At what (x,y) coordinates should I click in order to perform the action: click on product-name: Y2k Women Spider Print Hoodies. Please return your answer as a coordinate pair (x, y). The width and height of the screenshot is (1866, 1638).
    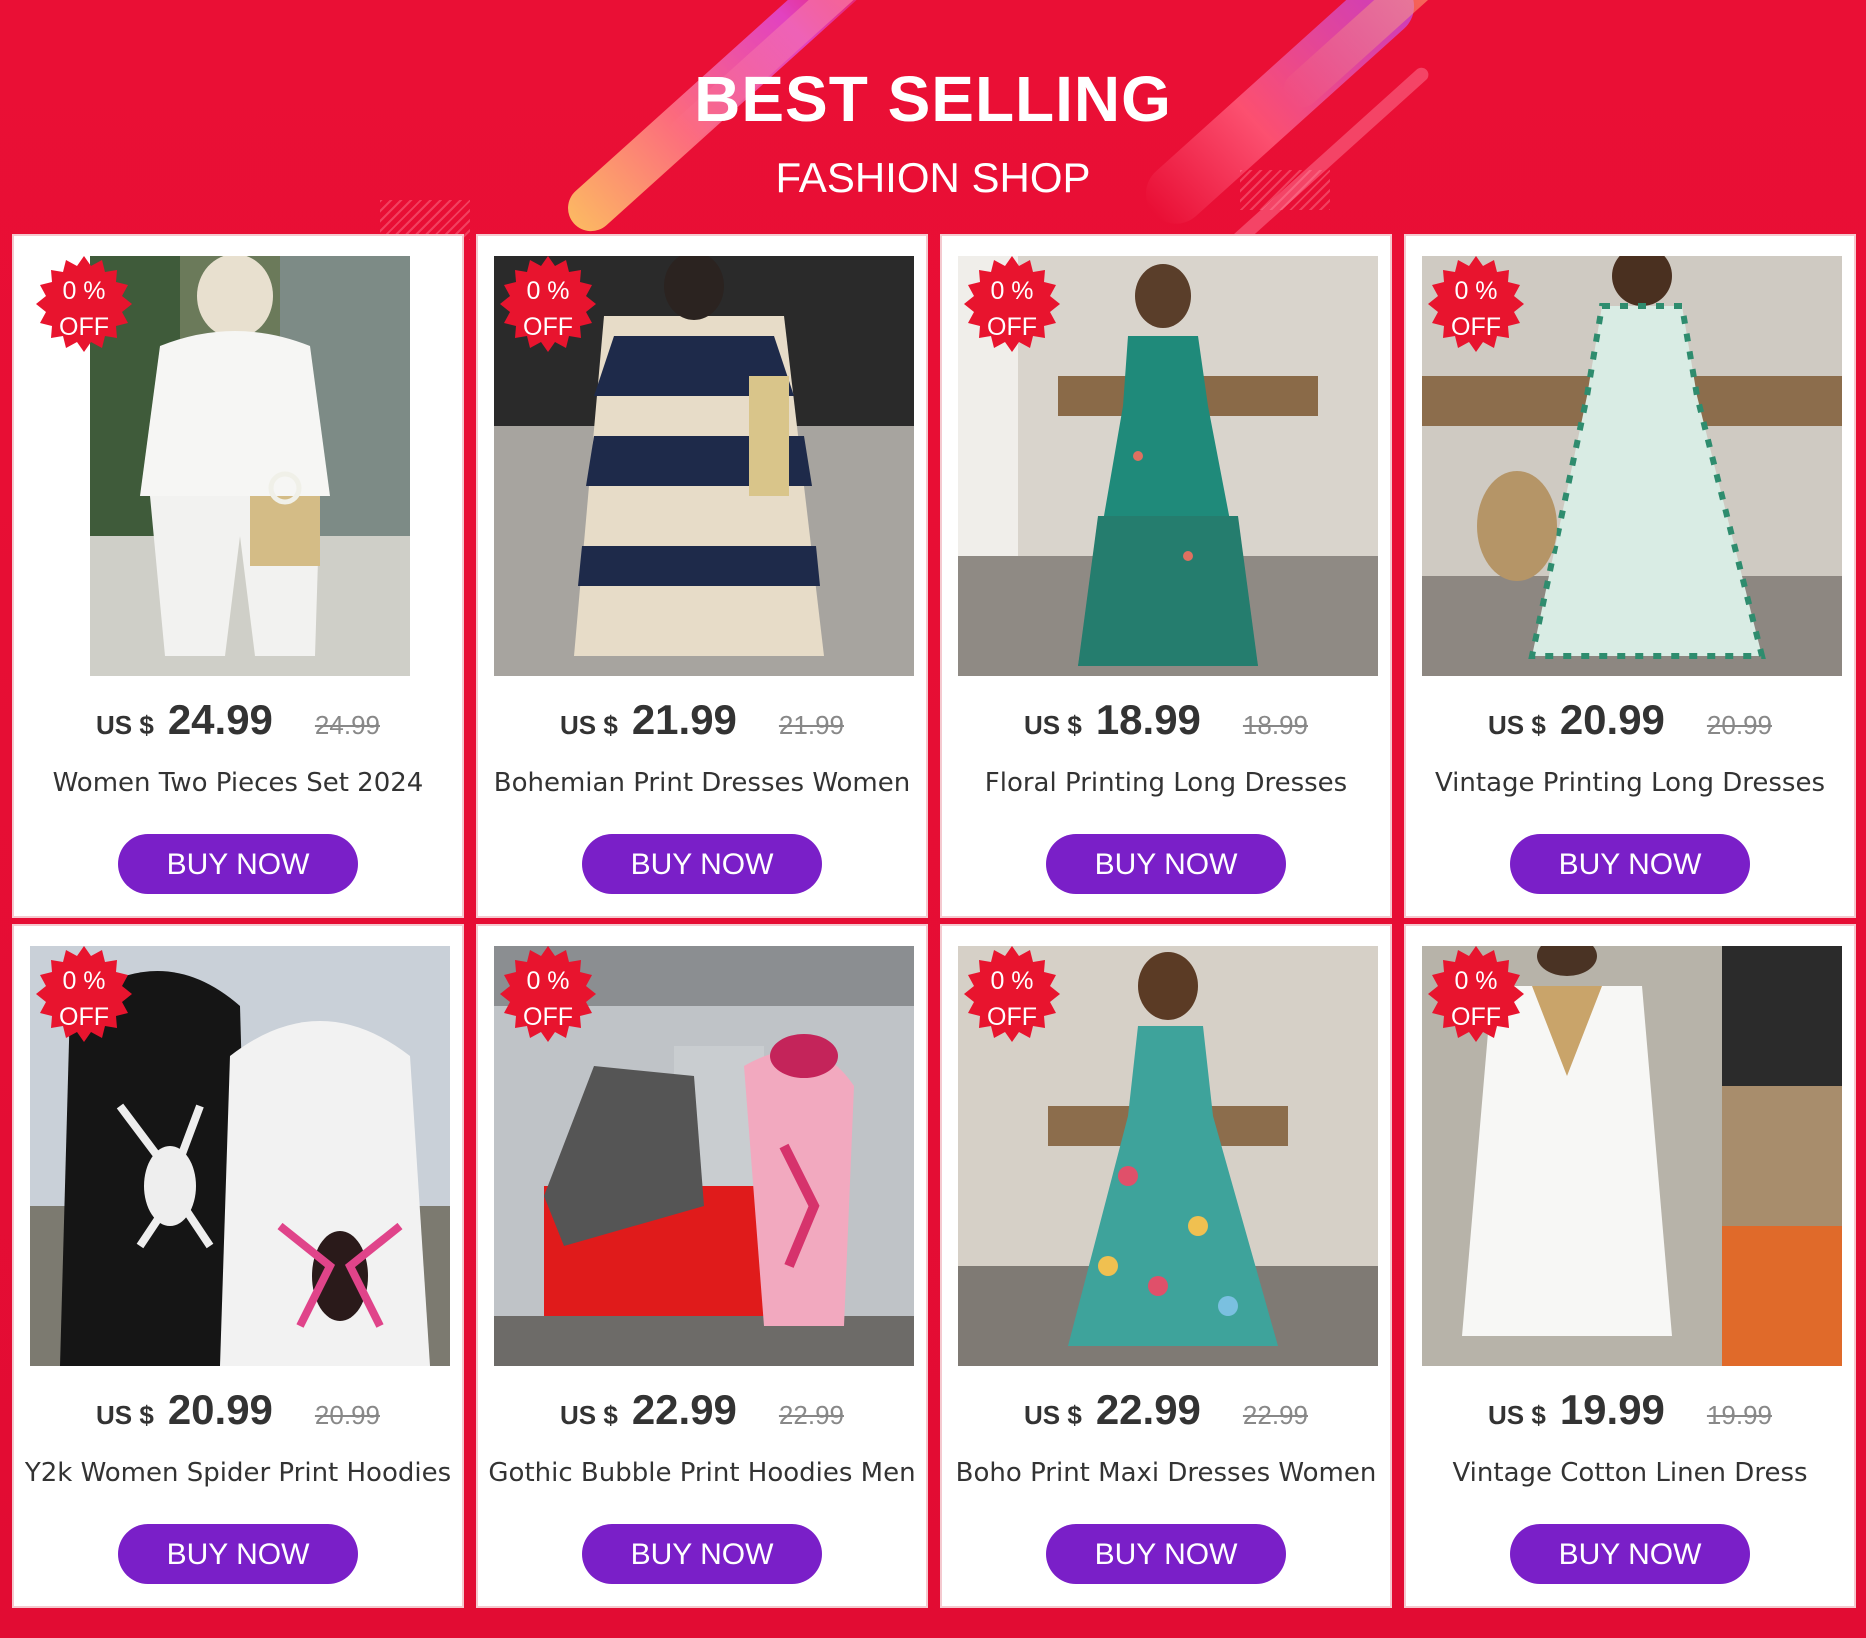
    Looking at the image, I should click on (238, 1473).